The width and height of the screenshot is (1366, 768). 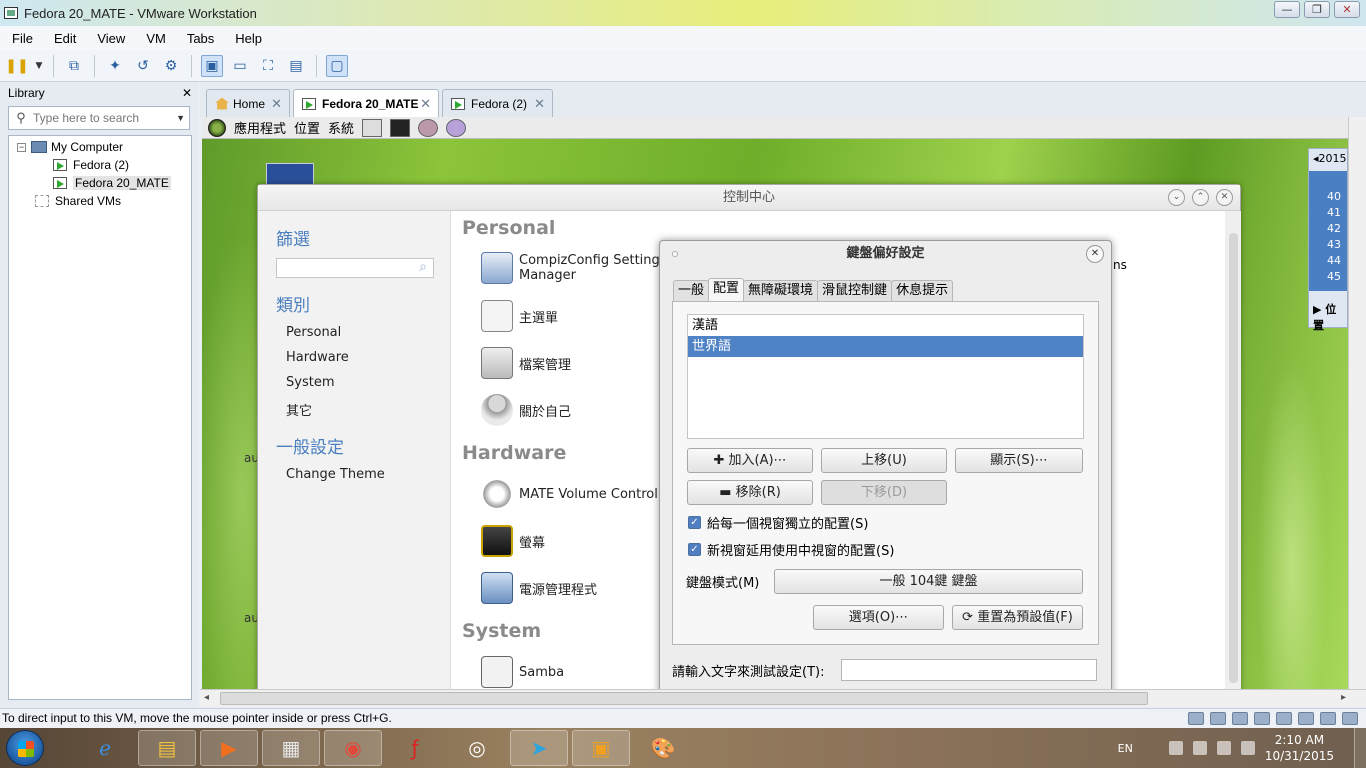 I want to click on media-player-icon: ▶, so click(x=229, y=748).